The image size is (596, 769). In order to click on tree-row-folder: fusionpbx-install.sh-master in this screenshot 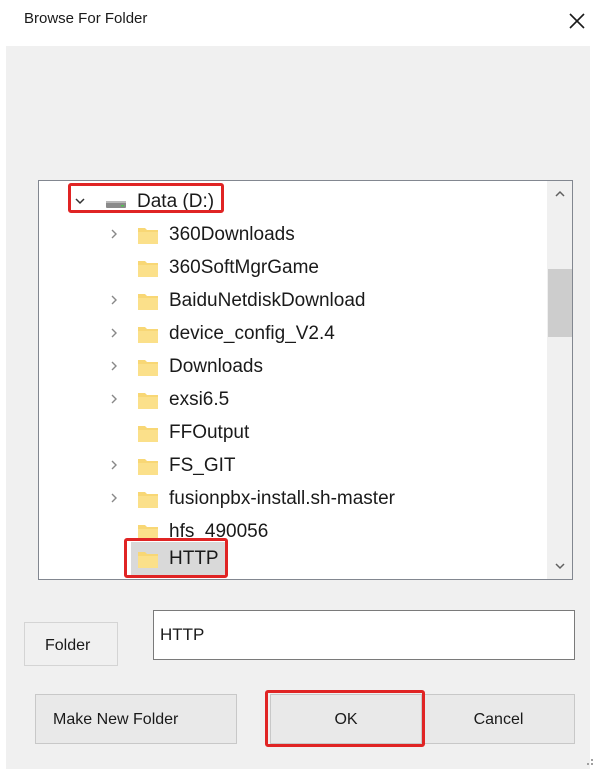, I will do `click(293, 498)`.